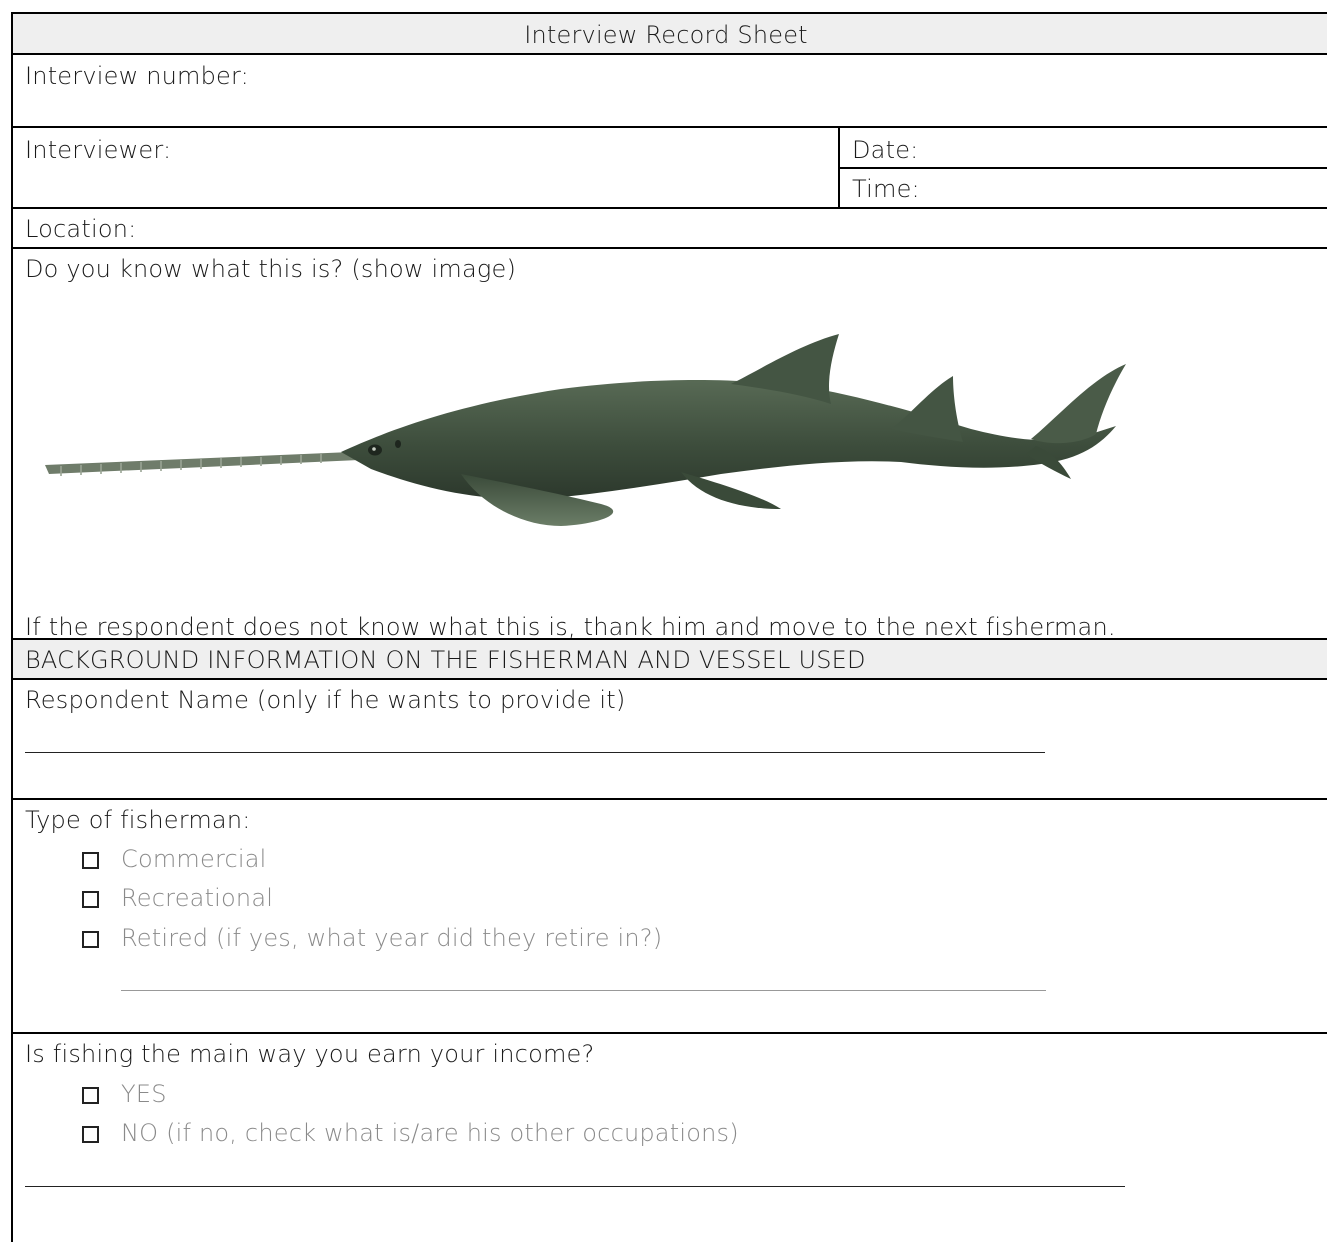 The height and width of the screenshot is (1242, 1327). Describe the element at coordinates (197, 898) in the screenshot. I see `recreational-option: Recreational` at that location.